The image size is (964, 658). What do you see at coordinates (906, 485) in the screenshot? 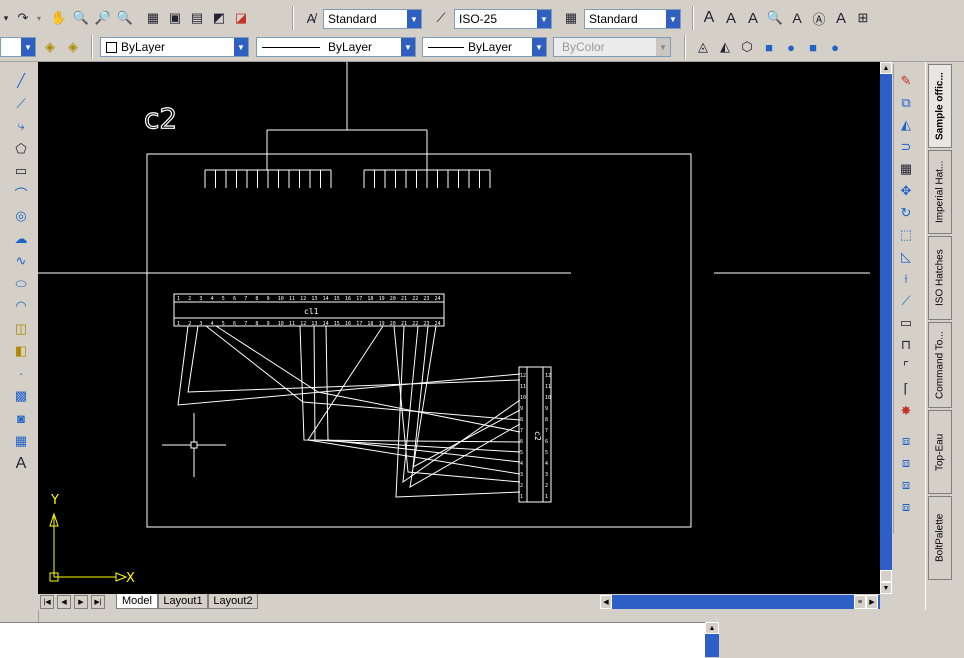
I see `bring-above-icon: ⧈` at bounding box center [906, 485].